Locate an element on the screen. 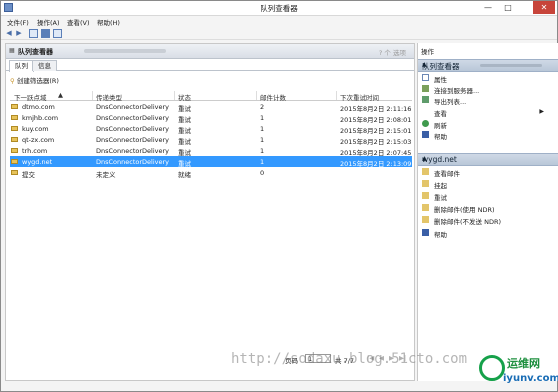 The width and height of the screenshot is (558, 392). action-pane-icon is located at coordinates (57, 33).